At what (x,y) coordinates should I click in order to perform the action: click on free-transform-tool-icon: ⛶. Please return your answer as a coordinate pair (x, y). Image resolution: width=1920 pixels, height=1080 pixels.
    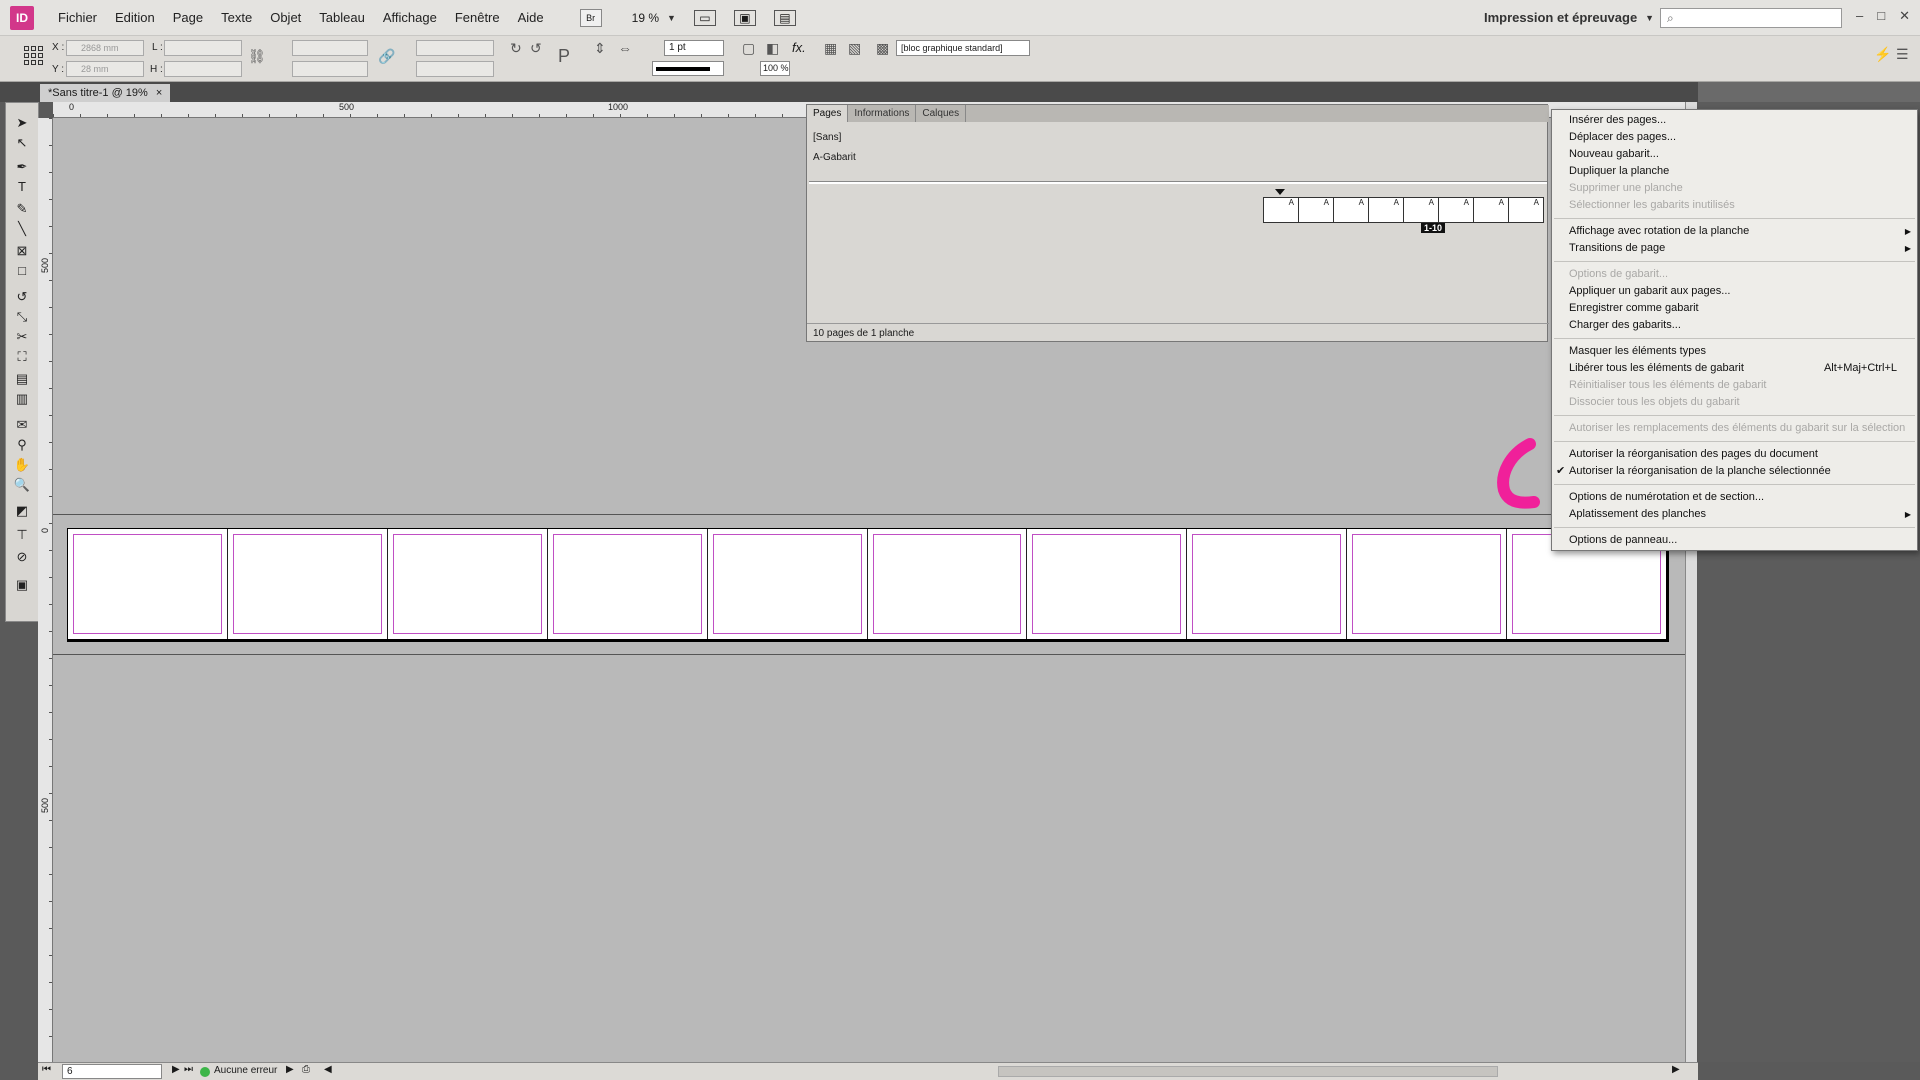
    Looking at the image, I should click on (22, 357).